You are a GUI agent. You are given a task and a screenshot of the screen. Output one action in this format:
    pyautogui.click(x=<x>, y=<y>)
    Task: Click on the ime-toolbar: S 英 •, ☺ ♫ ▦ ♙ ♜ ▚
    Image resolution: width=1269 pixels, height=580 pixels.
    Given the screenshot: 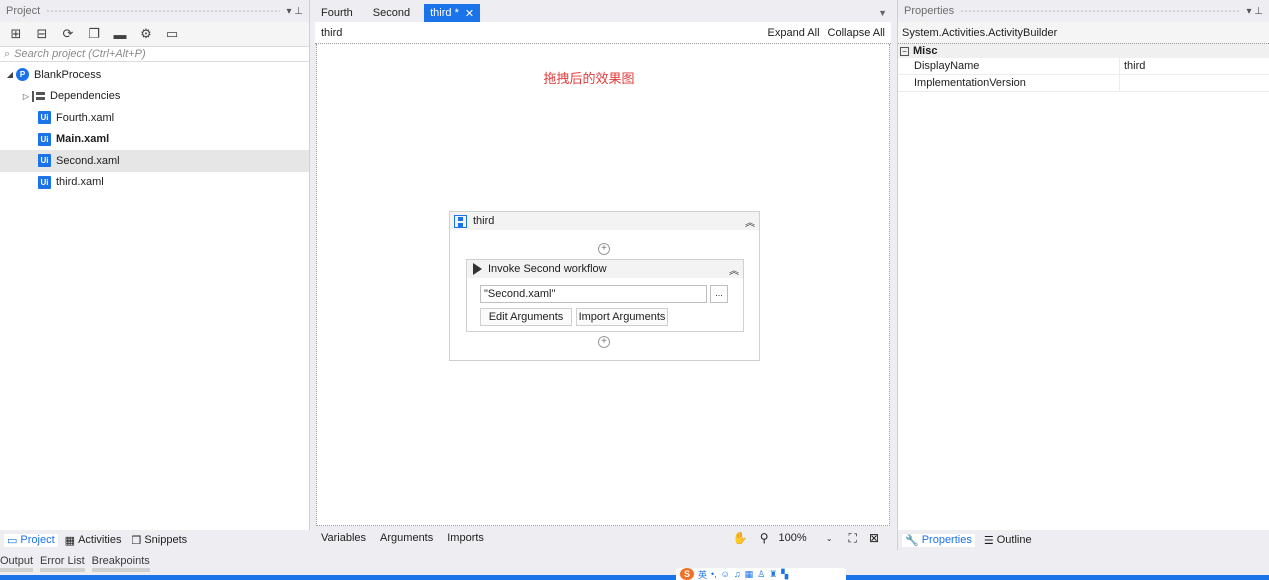 What is the action you would take?
    pyautogui.click(x=761, y=574)
    